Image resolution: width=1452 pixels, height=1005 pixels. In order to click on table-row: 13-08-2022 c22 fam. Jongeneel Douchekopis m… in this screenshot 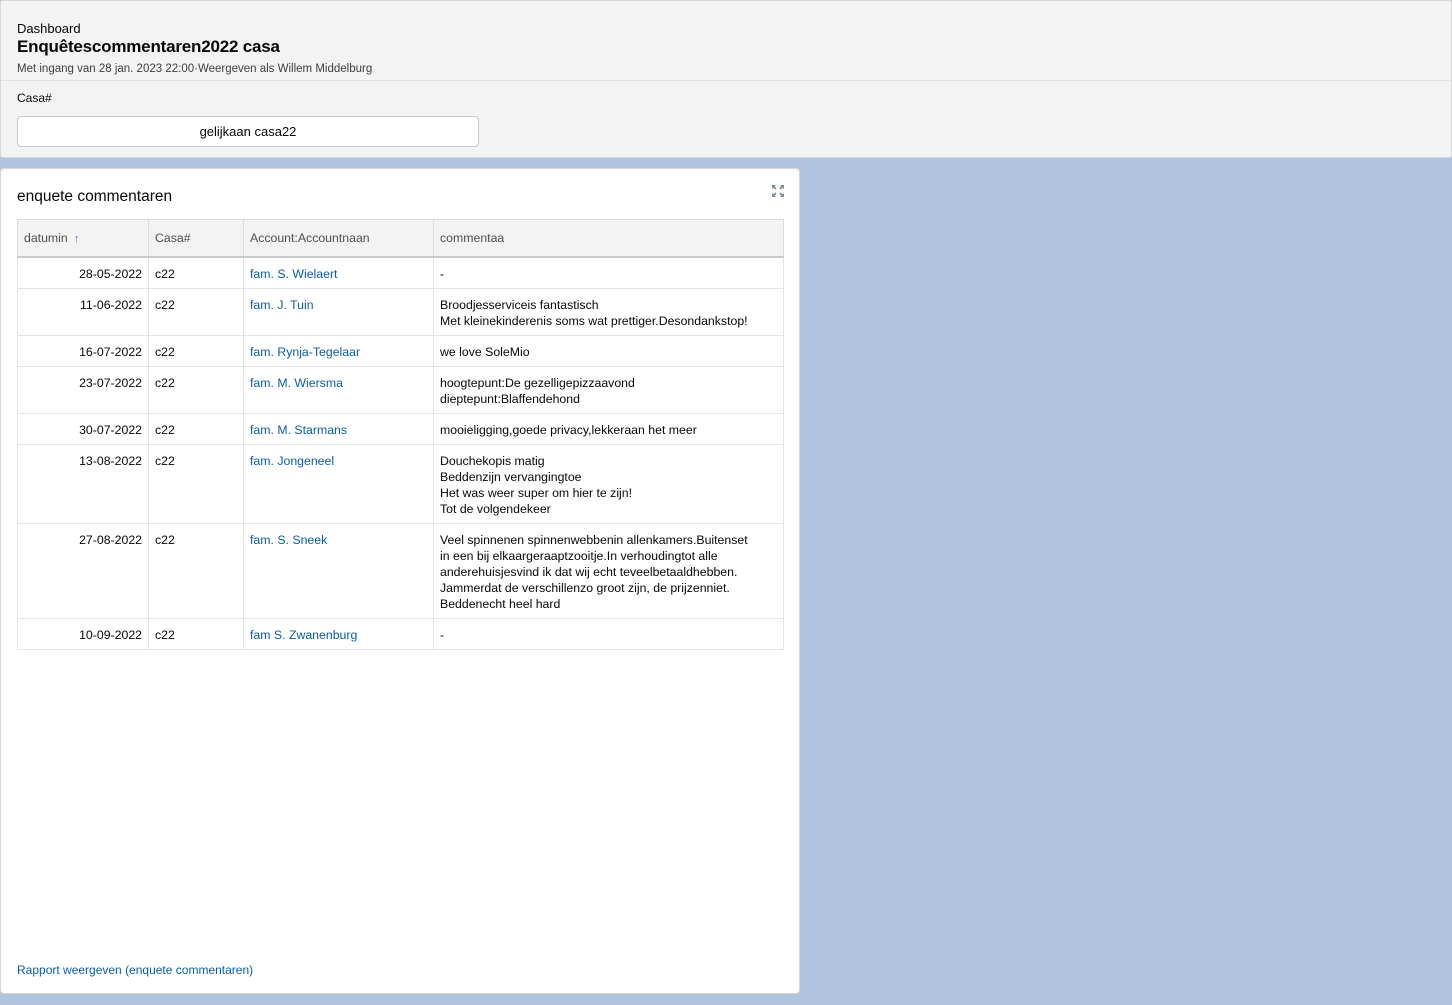, I will do `click(400, 483)`.